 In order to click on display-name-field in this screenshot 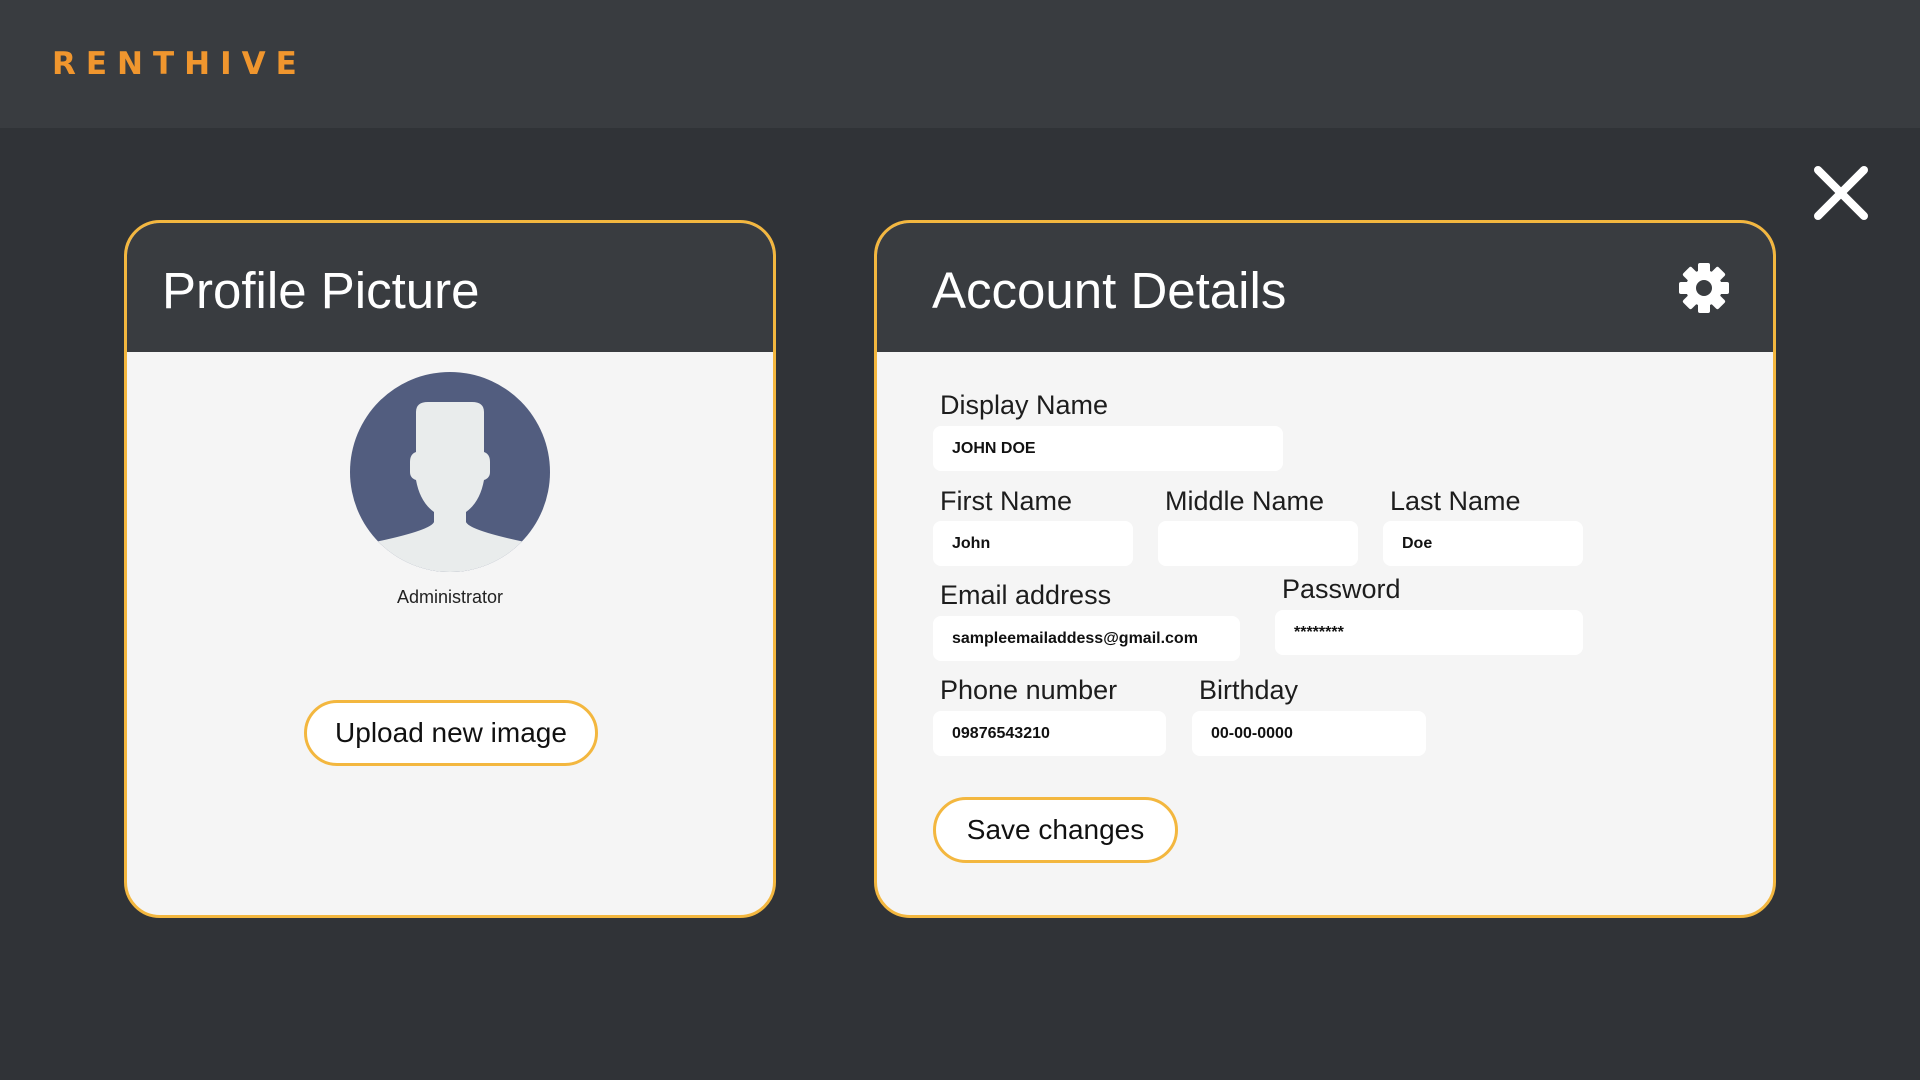, I will do `click(1108, 448)`.